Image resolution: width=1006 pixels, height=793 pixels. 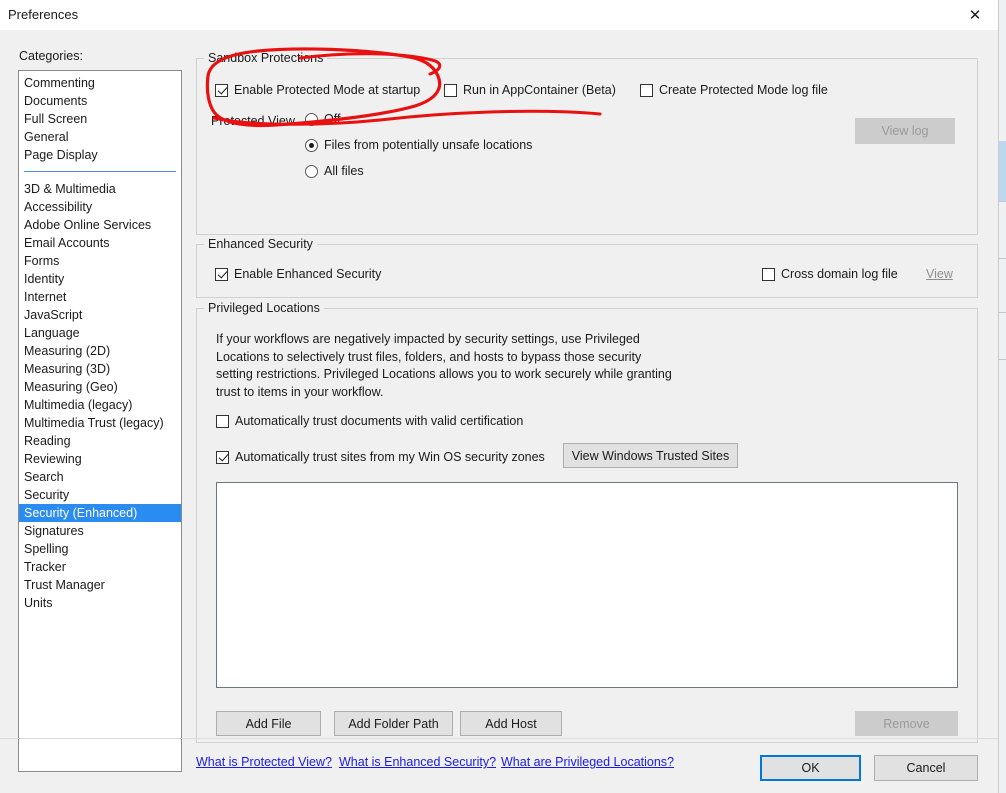 What do you see at coordinates (539, 90) in the screenshot?
I see `run-in-appcontainer-label: Run in AppContainer (Beta)` at bounding box center [539, 90].